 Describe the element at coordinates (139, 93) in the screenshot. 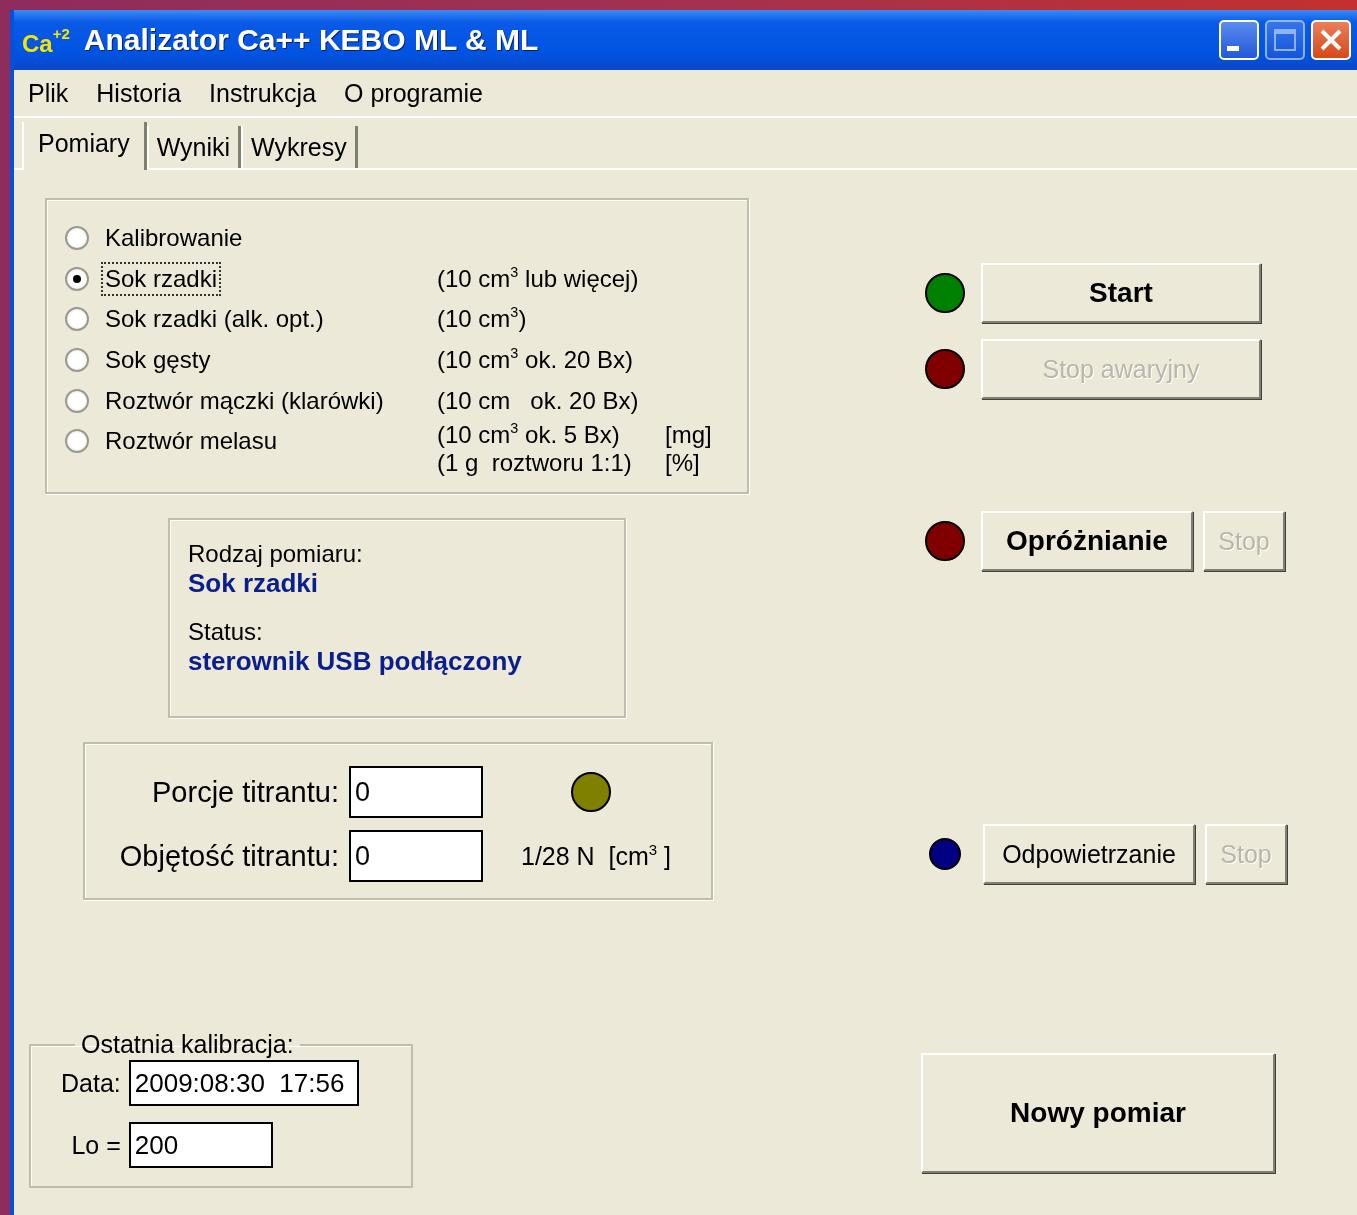

I see `menu-item: Historia` at that location.